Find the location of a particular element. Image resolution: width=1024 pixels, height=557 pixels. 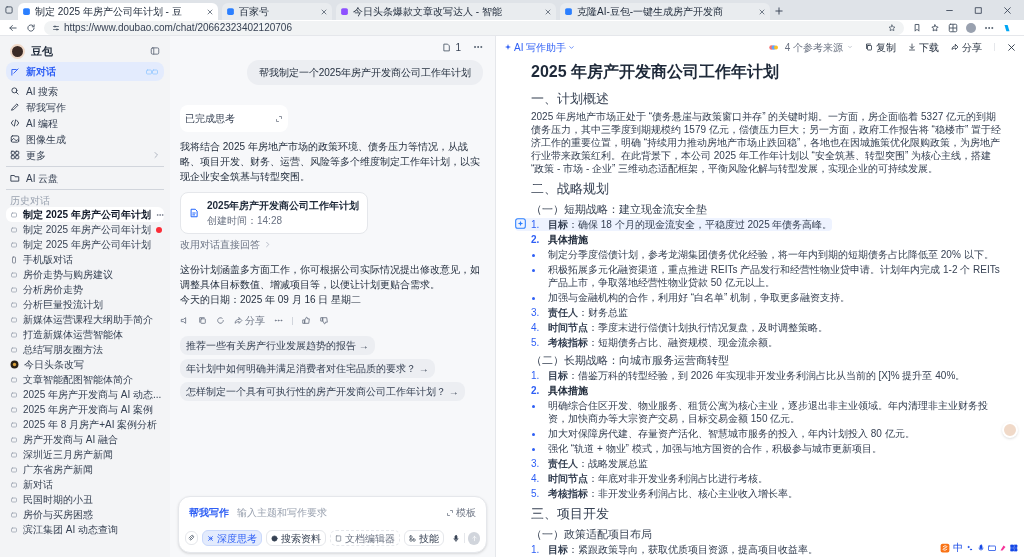

browser-tab: 百家号 is located at coordinates (277, 11).